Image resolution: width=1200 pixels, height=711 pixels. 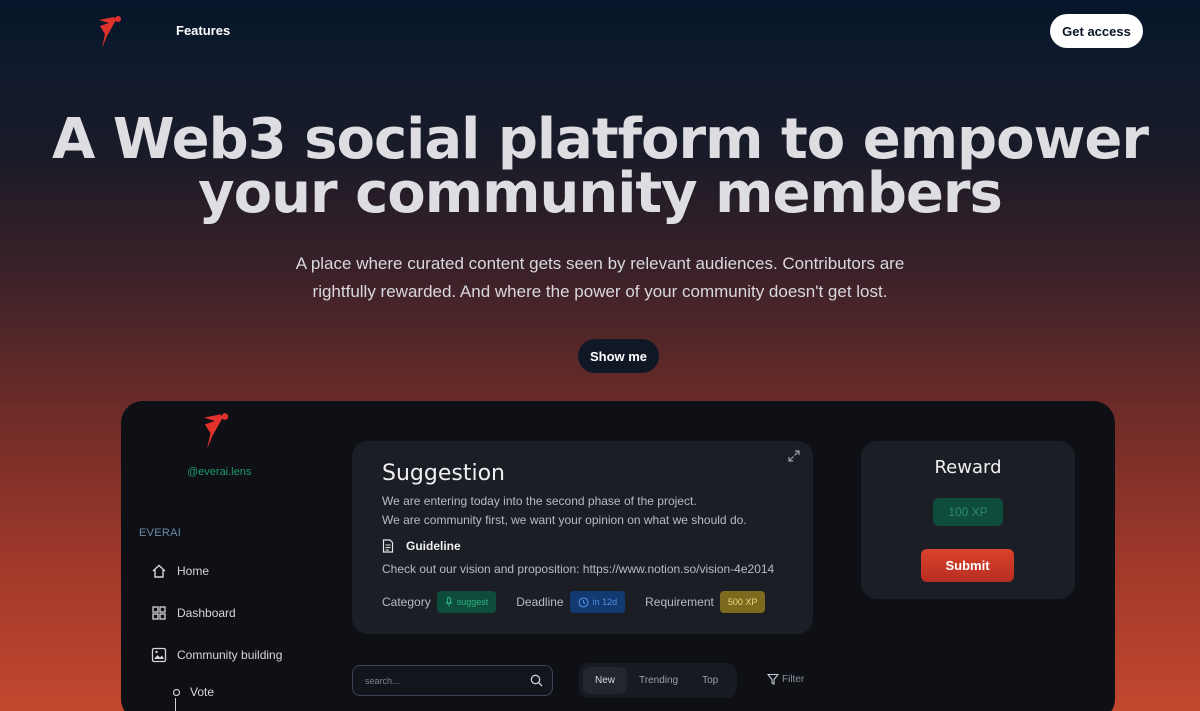 I want to click on category-badge: suggest, so click(x=466, y=602).